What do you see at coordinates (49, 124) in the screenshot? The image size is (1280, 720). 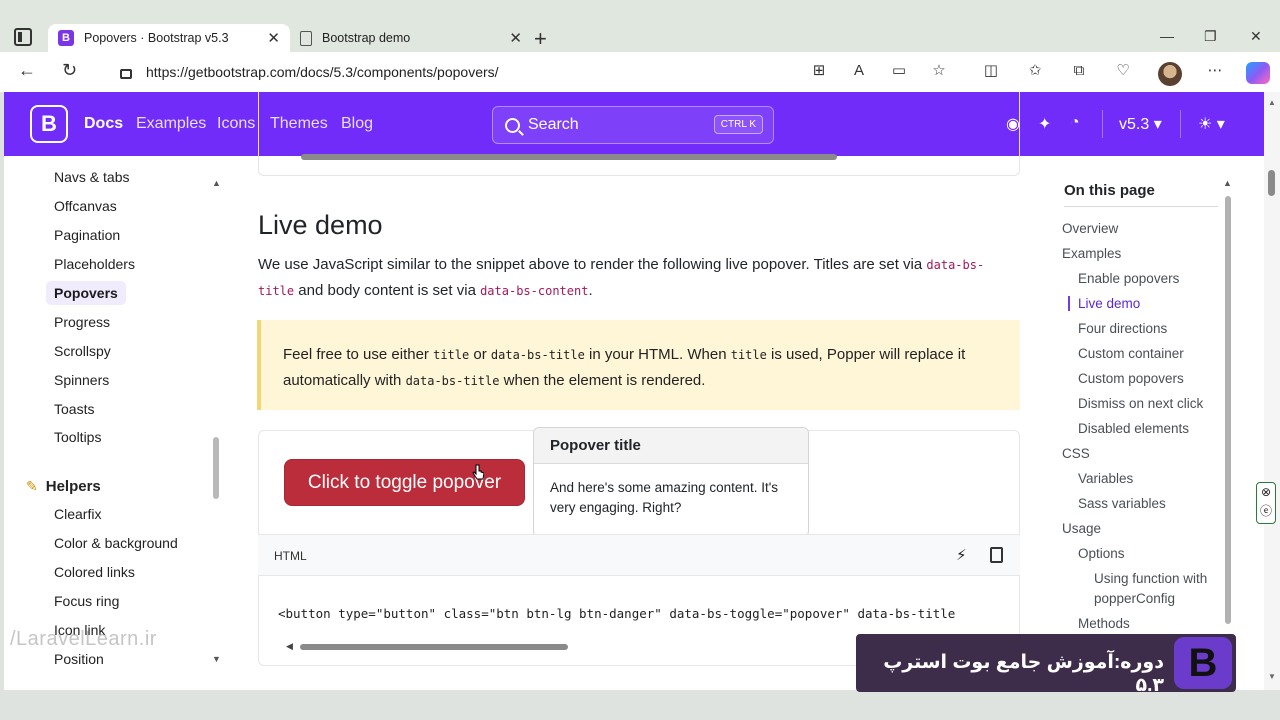 I see `bootstrap-logo-icon: B` at bounding box center [49, 124].